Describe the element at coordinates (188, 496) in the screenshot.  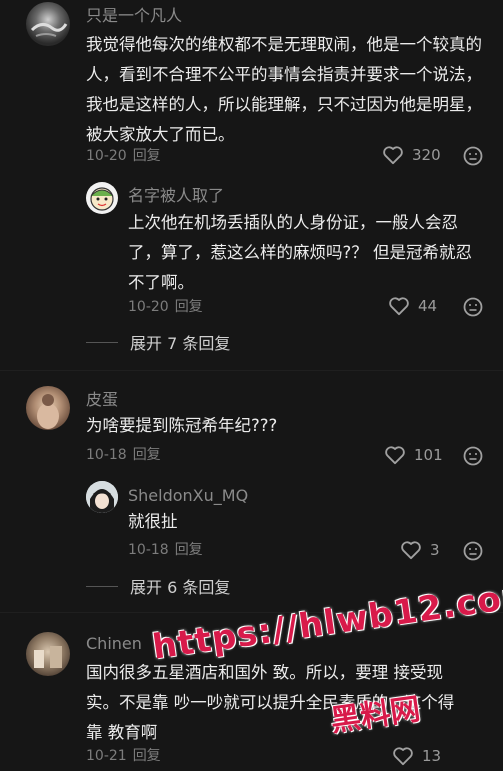
I see `reply-username: SheldonXu_MQ` at that location.